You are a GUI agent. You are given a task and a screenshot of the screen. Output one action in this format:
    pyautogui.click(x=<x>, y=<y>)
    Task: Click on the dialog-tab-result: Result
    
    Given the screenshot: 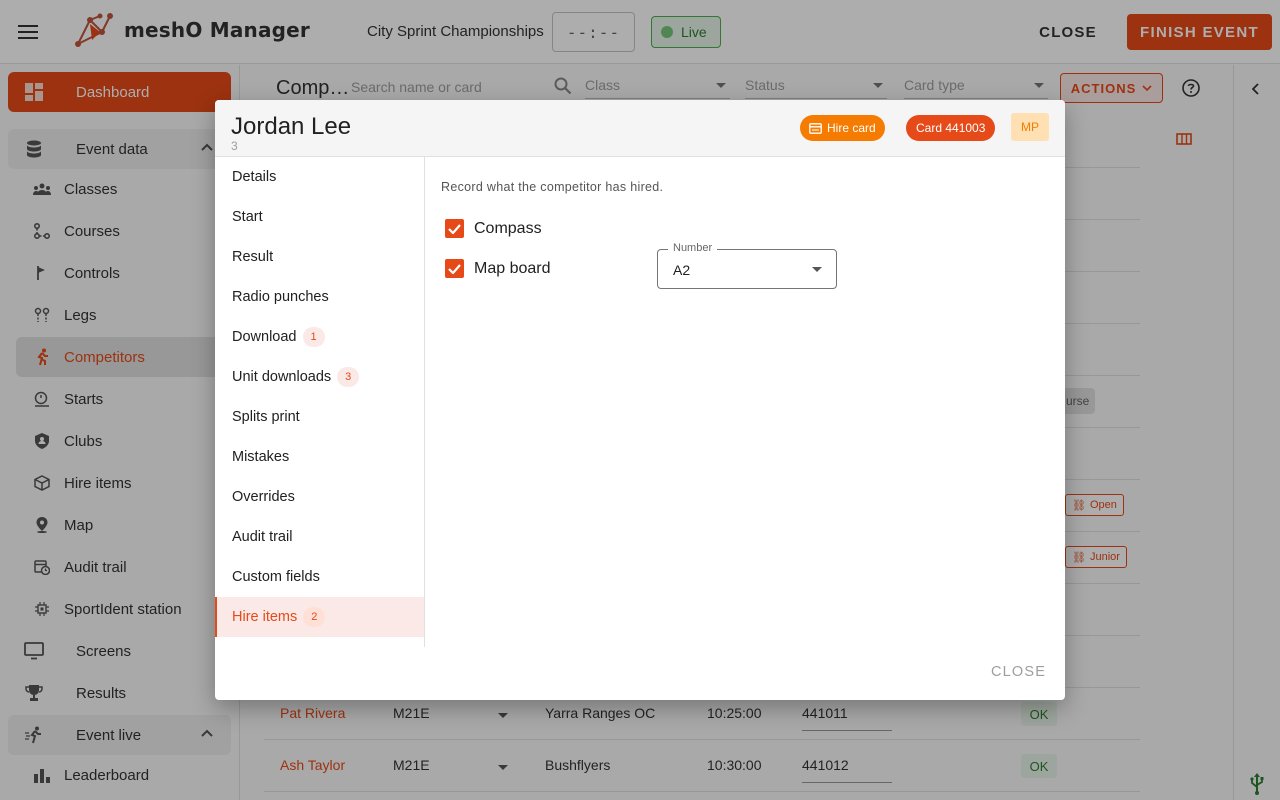 What is the action you would take?
    pyautogui.click(x=319, y=257)
    